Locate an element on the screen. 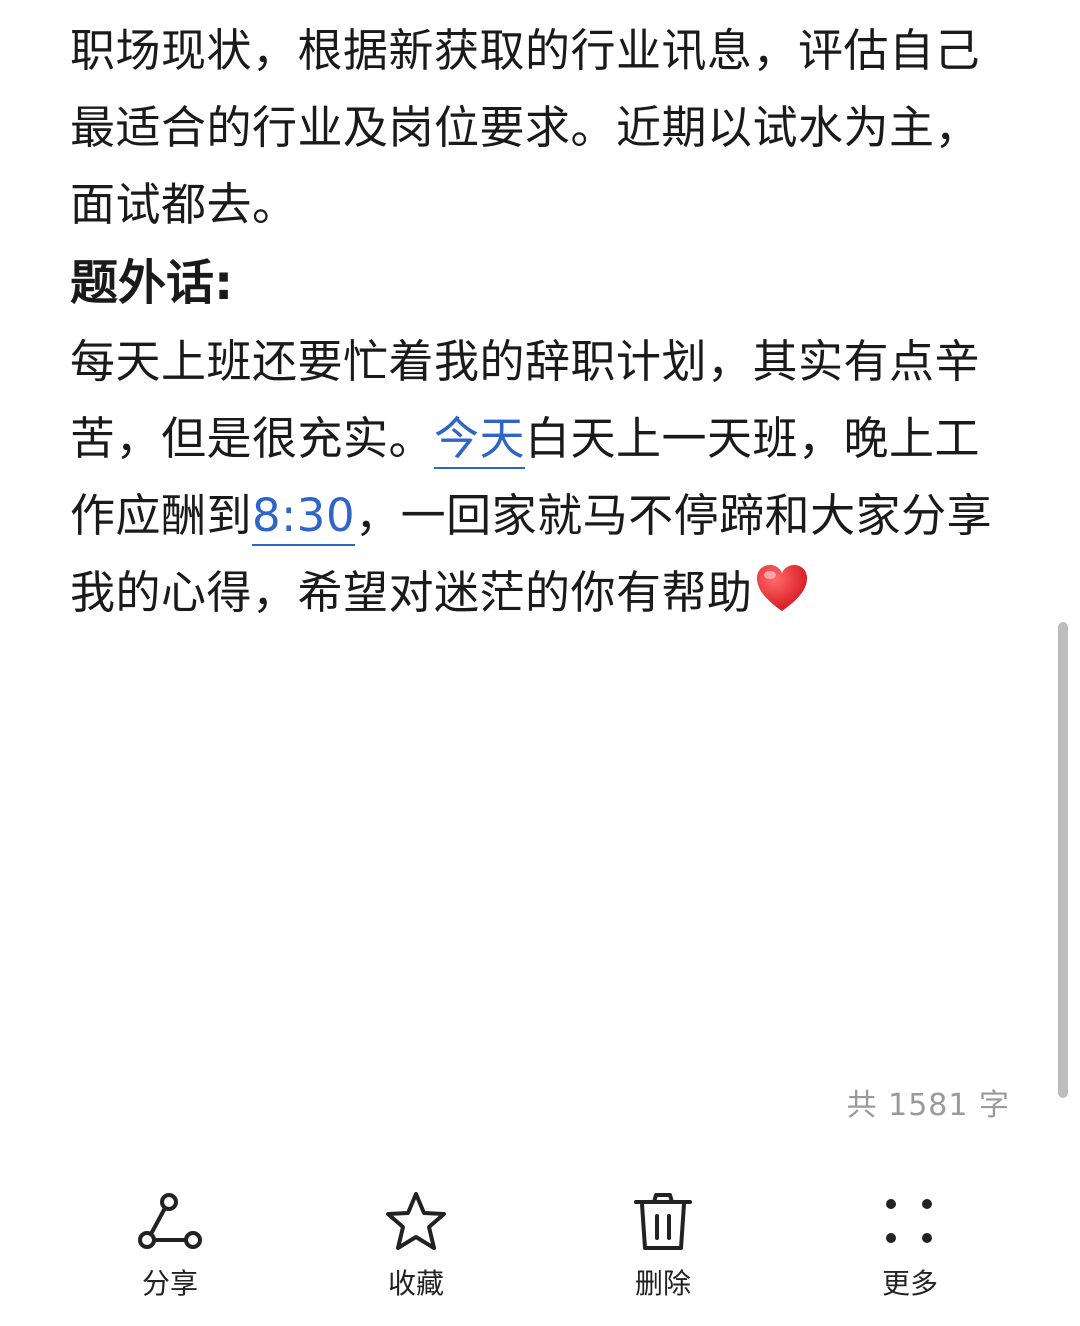 The width and height of the screenshot is (1080, 1326). date-link-today: 今天 is located at coordinates (480, 440).